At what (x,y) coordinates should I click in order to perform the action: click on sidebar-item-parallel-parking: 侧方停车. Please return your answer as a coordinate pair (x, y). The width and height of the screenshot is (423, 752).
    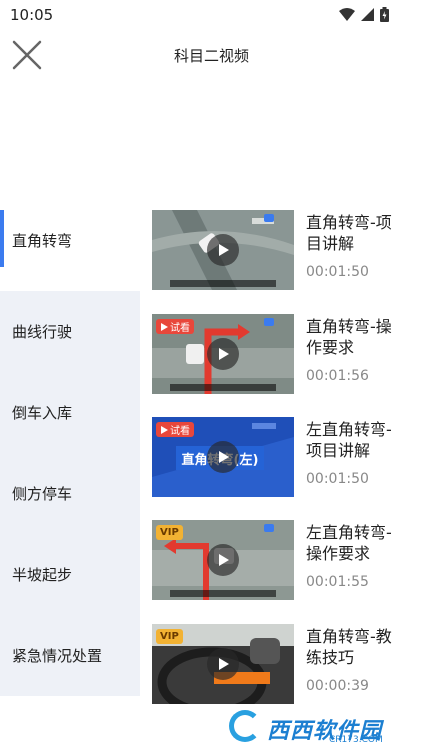
    Looking at the image, I should click on (70, 493).